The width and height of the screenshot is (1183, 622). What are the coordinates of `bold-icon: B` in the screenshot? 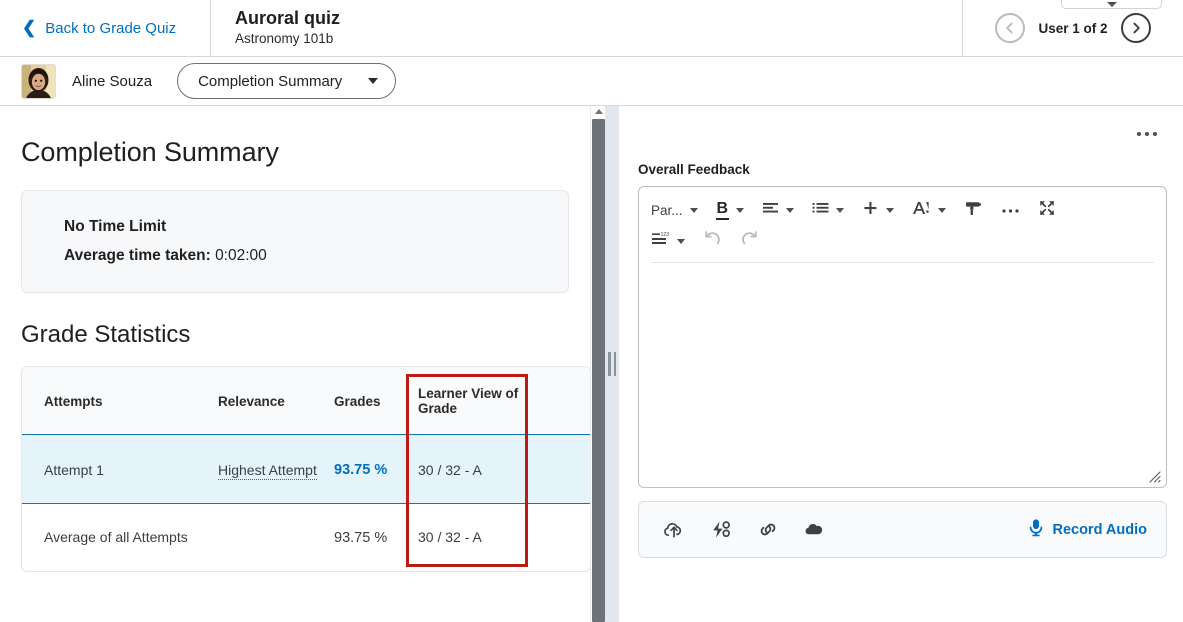 It's located at (722, 210).